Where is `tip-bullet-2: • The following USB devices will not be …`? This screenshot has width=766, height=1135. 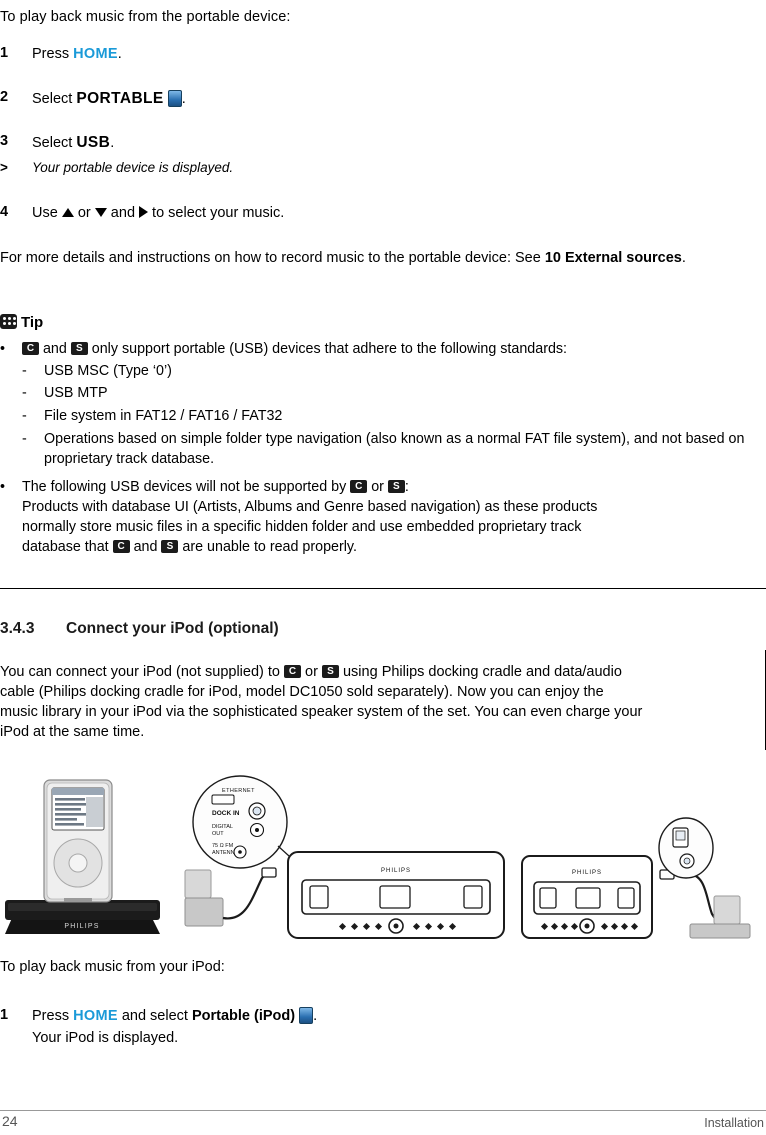
tip-bullet-2: • The following USB devices will not be … is located at coordinates (380, 488).